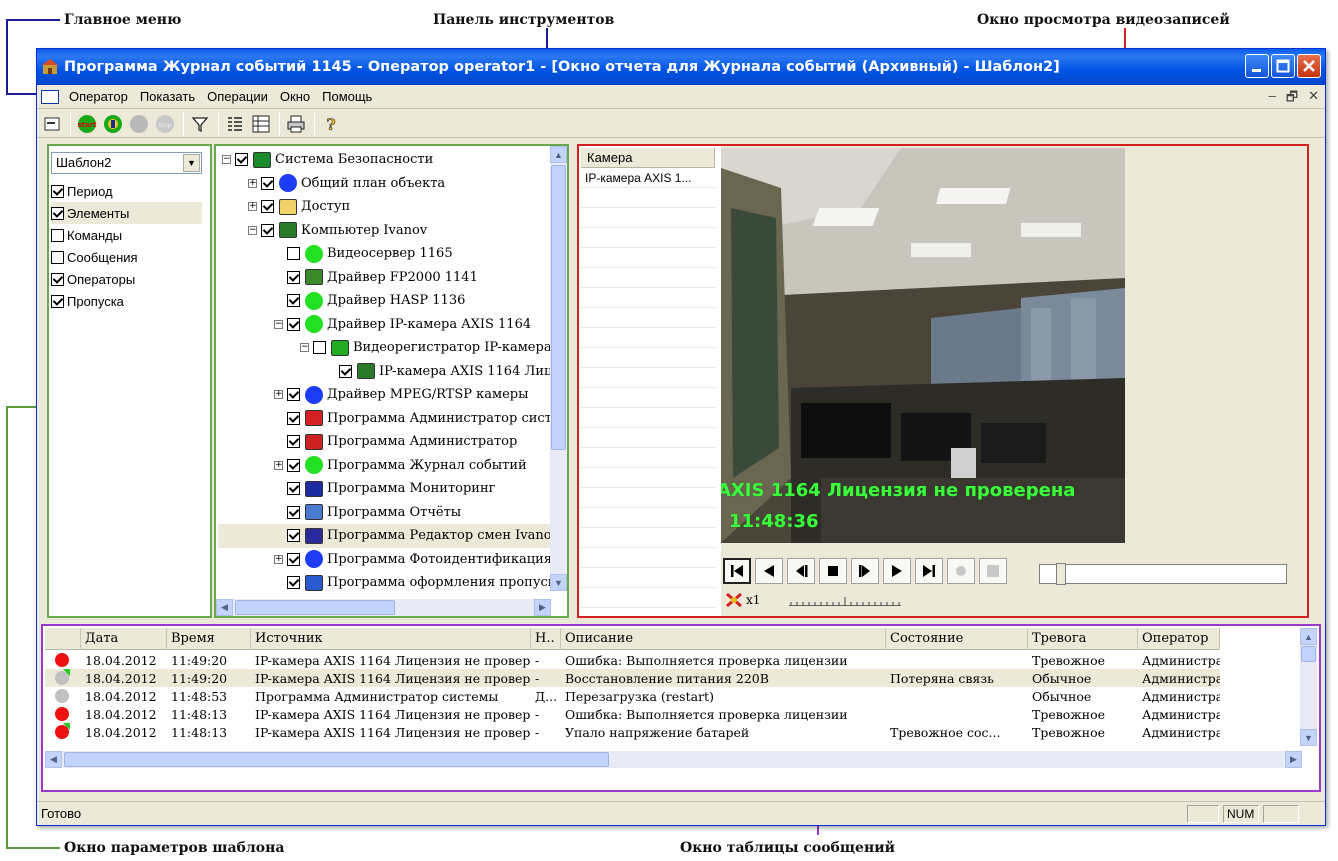  Describe the element at coordinates (331, 124) in the screenshot. I see `help-icon: ?` at that location.